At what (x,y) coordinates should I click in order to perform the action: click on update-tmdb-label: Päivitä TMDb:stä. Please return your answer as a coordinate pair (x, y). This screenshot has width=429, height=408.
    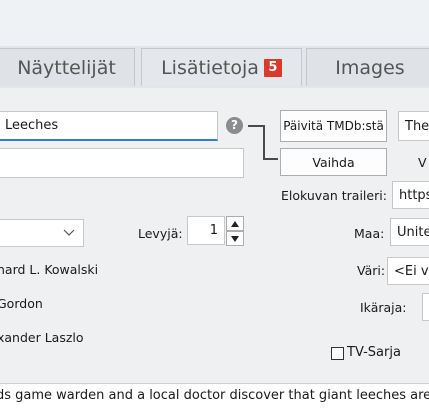
    Looking at the image, I should click on (333, 126).